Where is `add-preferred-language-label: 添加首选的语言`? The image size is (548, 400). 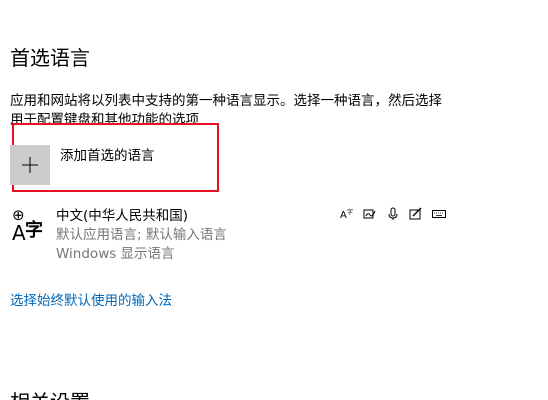
add-preferred-language-label: 添加首选的语言 is located at coordinates (107, 156).